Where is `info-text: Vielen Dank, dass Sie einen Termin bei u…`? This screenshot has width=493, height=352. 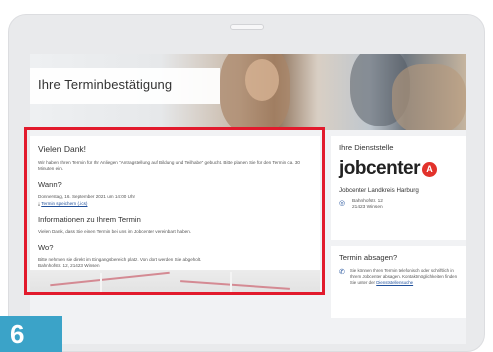
info-text: Vielen Dank, dass Sie einen Termin bei u… is located at coordinates (115, 231).